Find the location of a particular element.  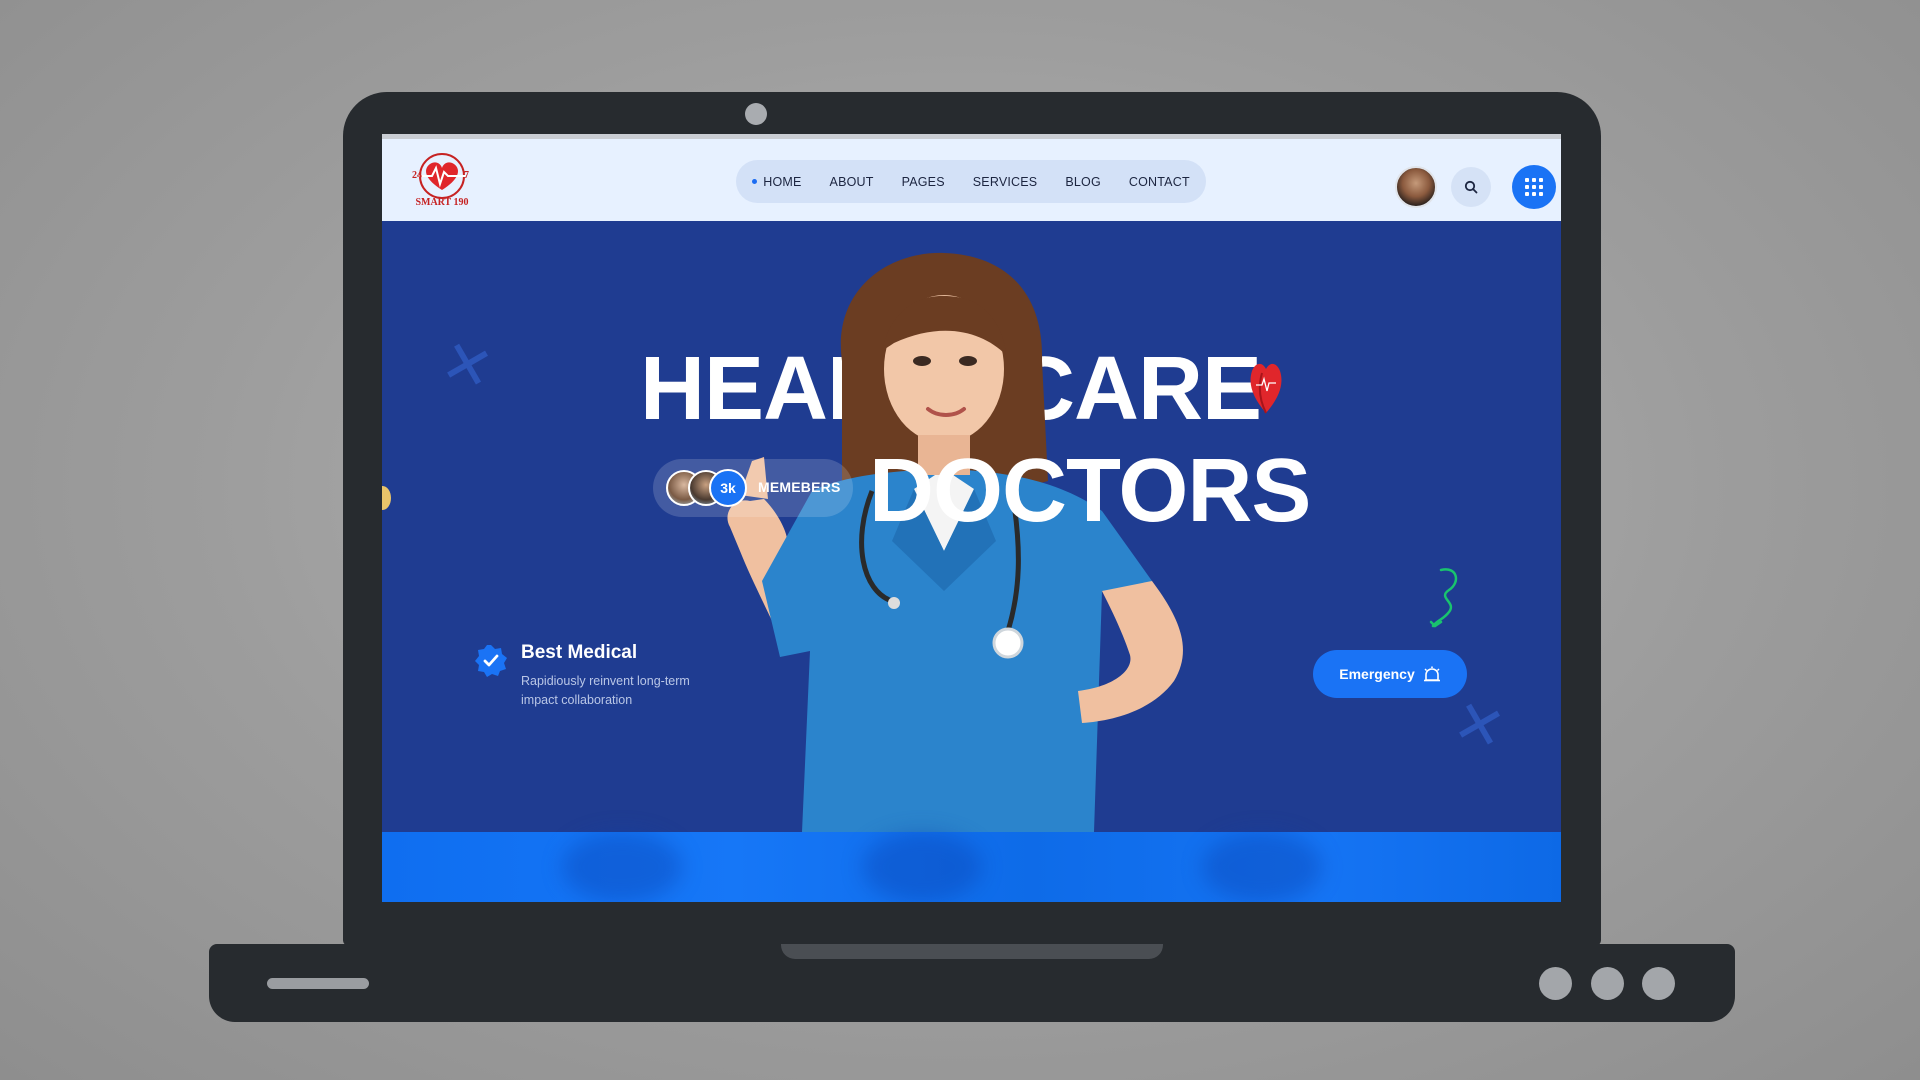

verified-badge-icon is located at coordinates (491, 661).